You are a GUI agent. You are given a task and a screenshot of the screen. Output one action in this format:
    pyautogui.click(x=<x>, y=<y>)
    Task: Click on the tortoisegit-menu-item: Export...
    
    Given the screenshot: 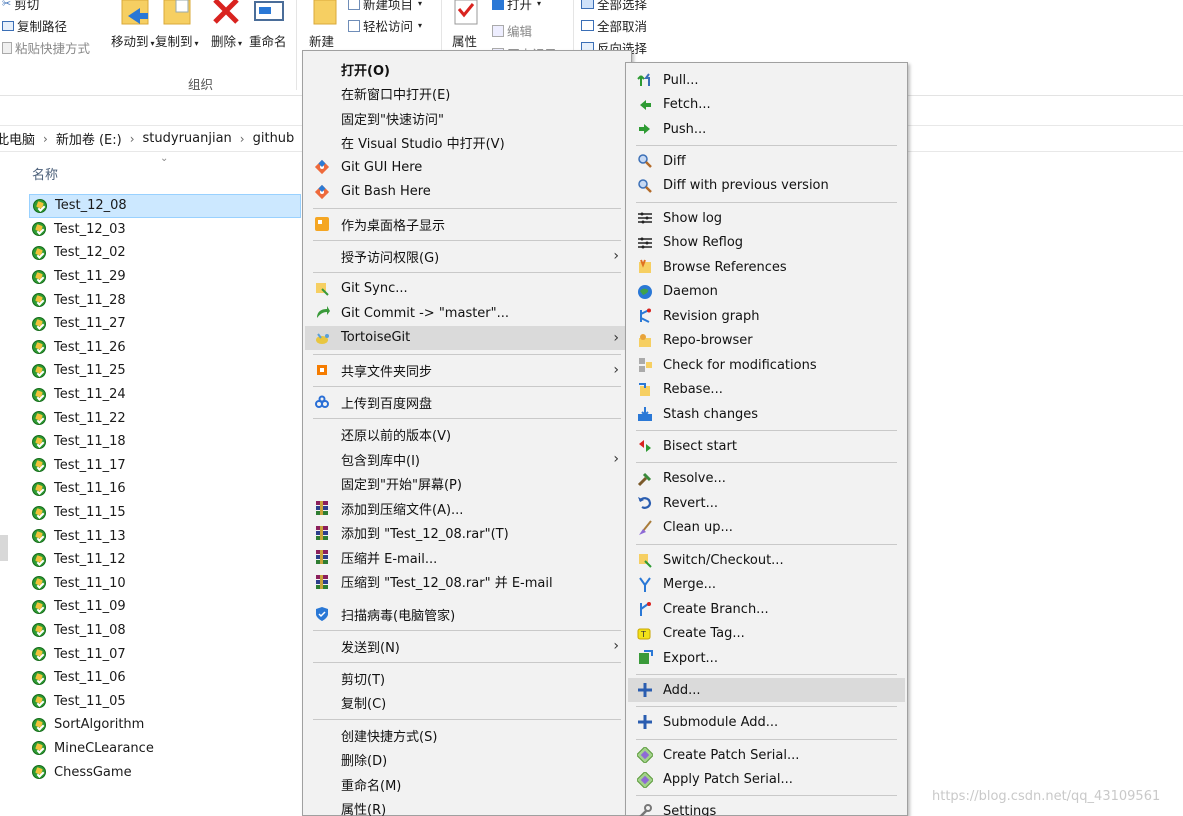 What is the action you would take?
    pyautogui.click(x=766, y=658)
    